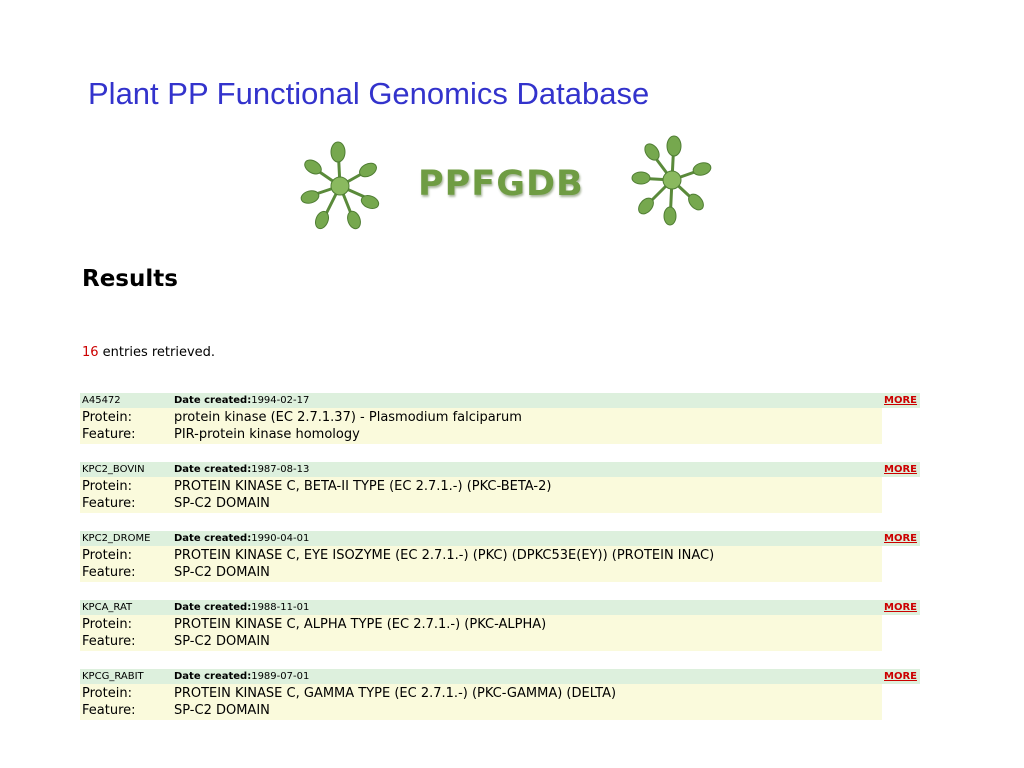 The height and width of the screenshot is (768, 1024). Describe the element at coordinates (116, 538) in the screenshot. I see `entry-accession: KPC2_DROME` at that location.